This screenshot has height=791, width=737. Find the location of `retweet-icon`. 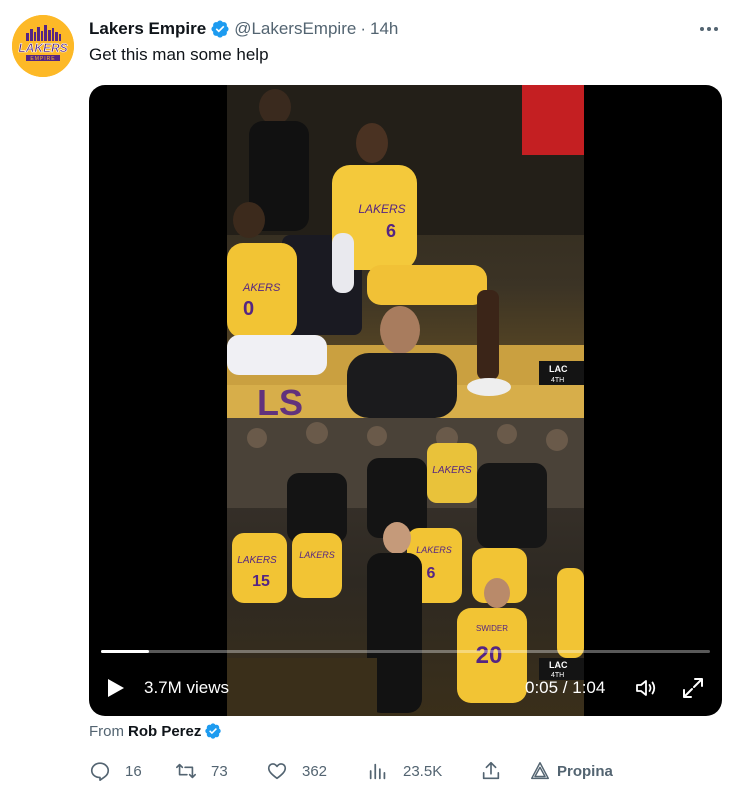

retweet-icon is located at coordinates (186, 771).